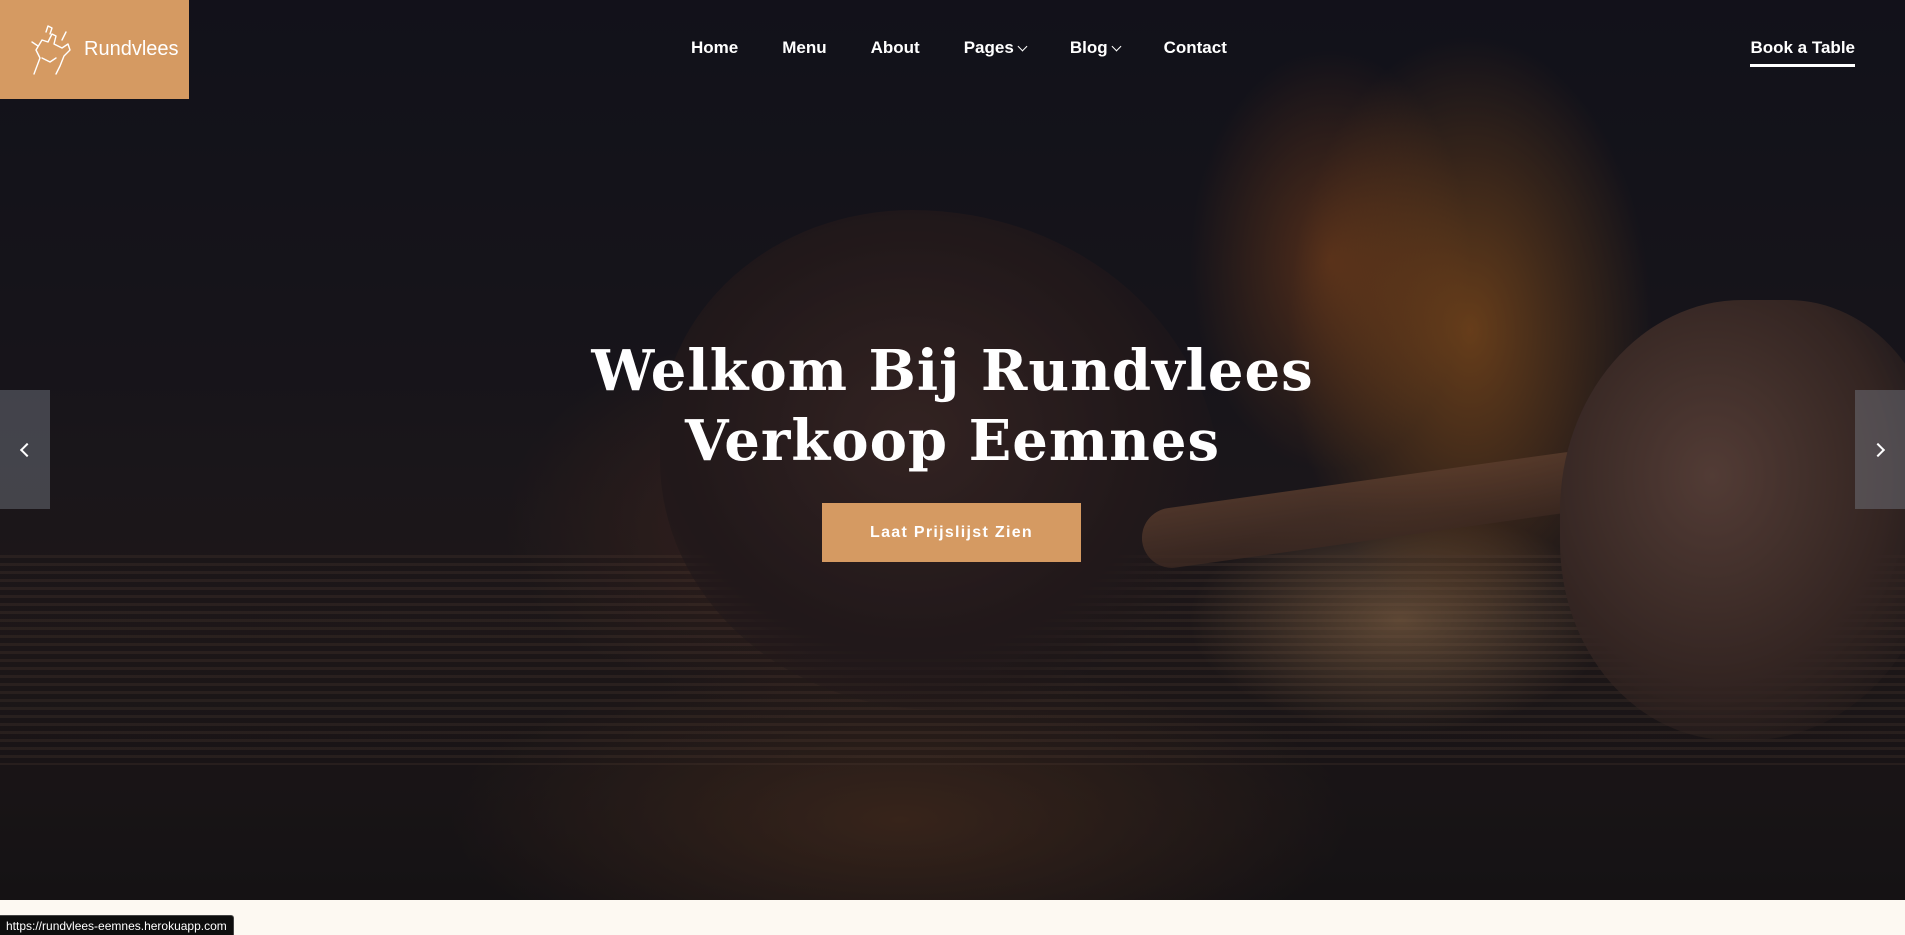 This screenshot has height=935, width=1905. I want to click on nav-menu-label: Menu, so click(804, 47).